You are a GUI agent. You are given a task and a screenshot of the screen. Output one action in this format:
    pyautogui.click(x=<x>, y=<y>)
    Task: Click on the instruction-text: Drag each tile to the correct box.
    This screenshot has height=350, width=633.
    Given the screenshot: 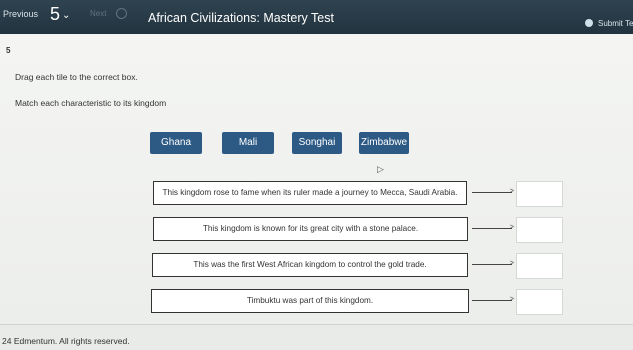 What is the action you would take?
    pyautogui.click(x=76, y=77)
    